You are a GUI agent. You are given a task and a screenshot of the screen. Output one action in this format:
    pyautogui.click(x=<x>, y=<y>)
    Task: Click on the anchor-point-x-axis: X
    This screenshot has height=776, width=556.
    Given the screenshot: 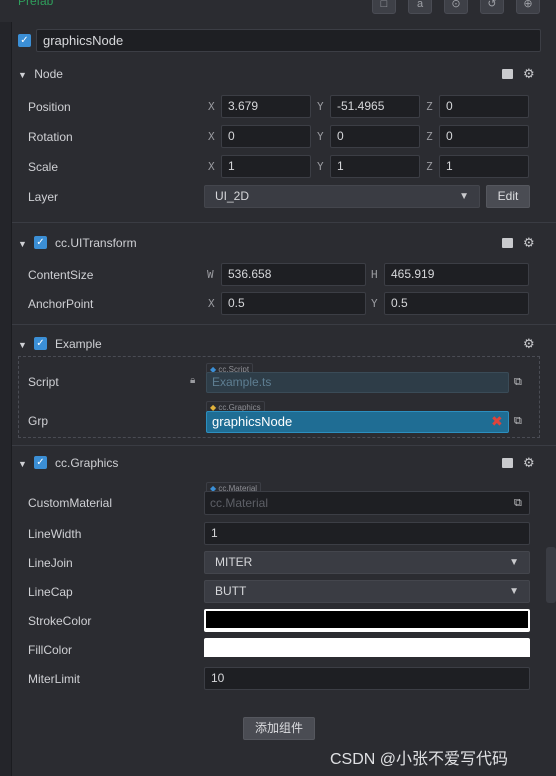 What is the action you would take?
    pyautogui.click(x=211, y=303)
    